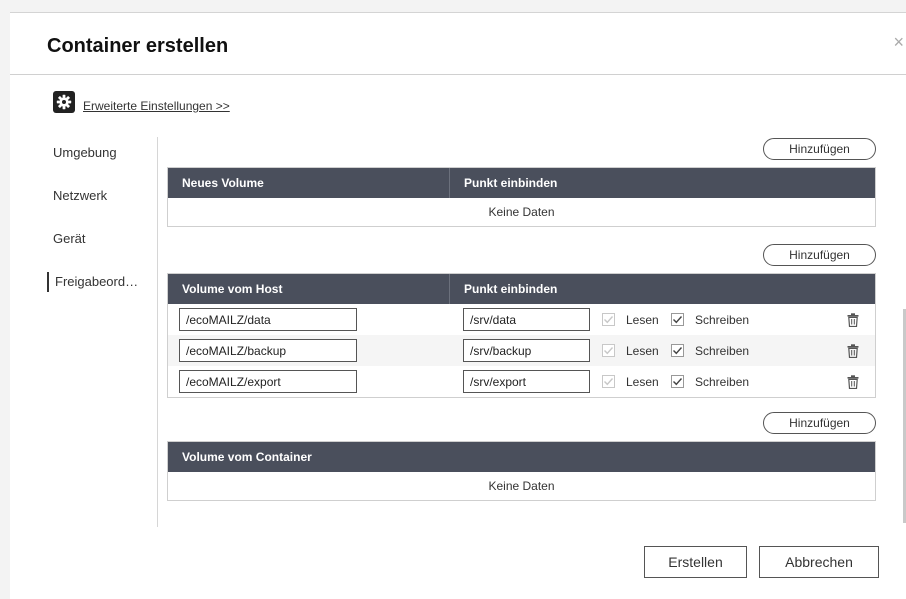 The width and height of the screenshot is (906, 599). What do you see at coordinates (819, 255) in the screenshot?
I see `add-host-volume-button: Hinzufügen` at bounding box center [819, 255].